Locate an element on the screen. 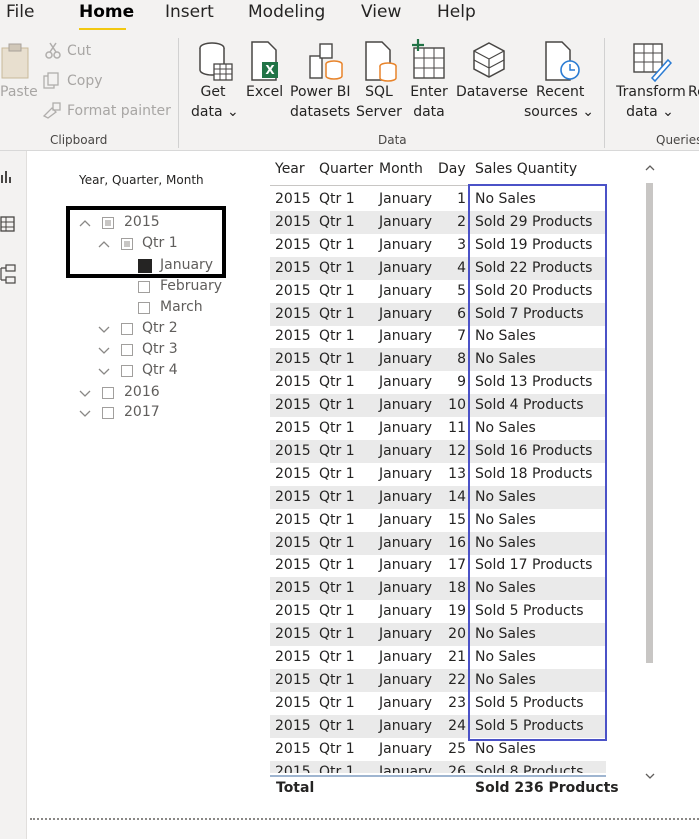 The width and height of the screenshot is (699, 839). power-bi-datasets-label-2: datasets is located at coordinates (320, 112).